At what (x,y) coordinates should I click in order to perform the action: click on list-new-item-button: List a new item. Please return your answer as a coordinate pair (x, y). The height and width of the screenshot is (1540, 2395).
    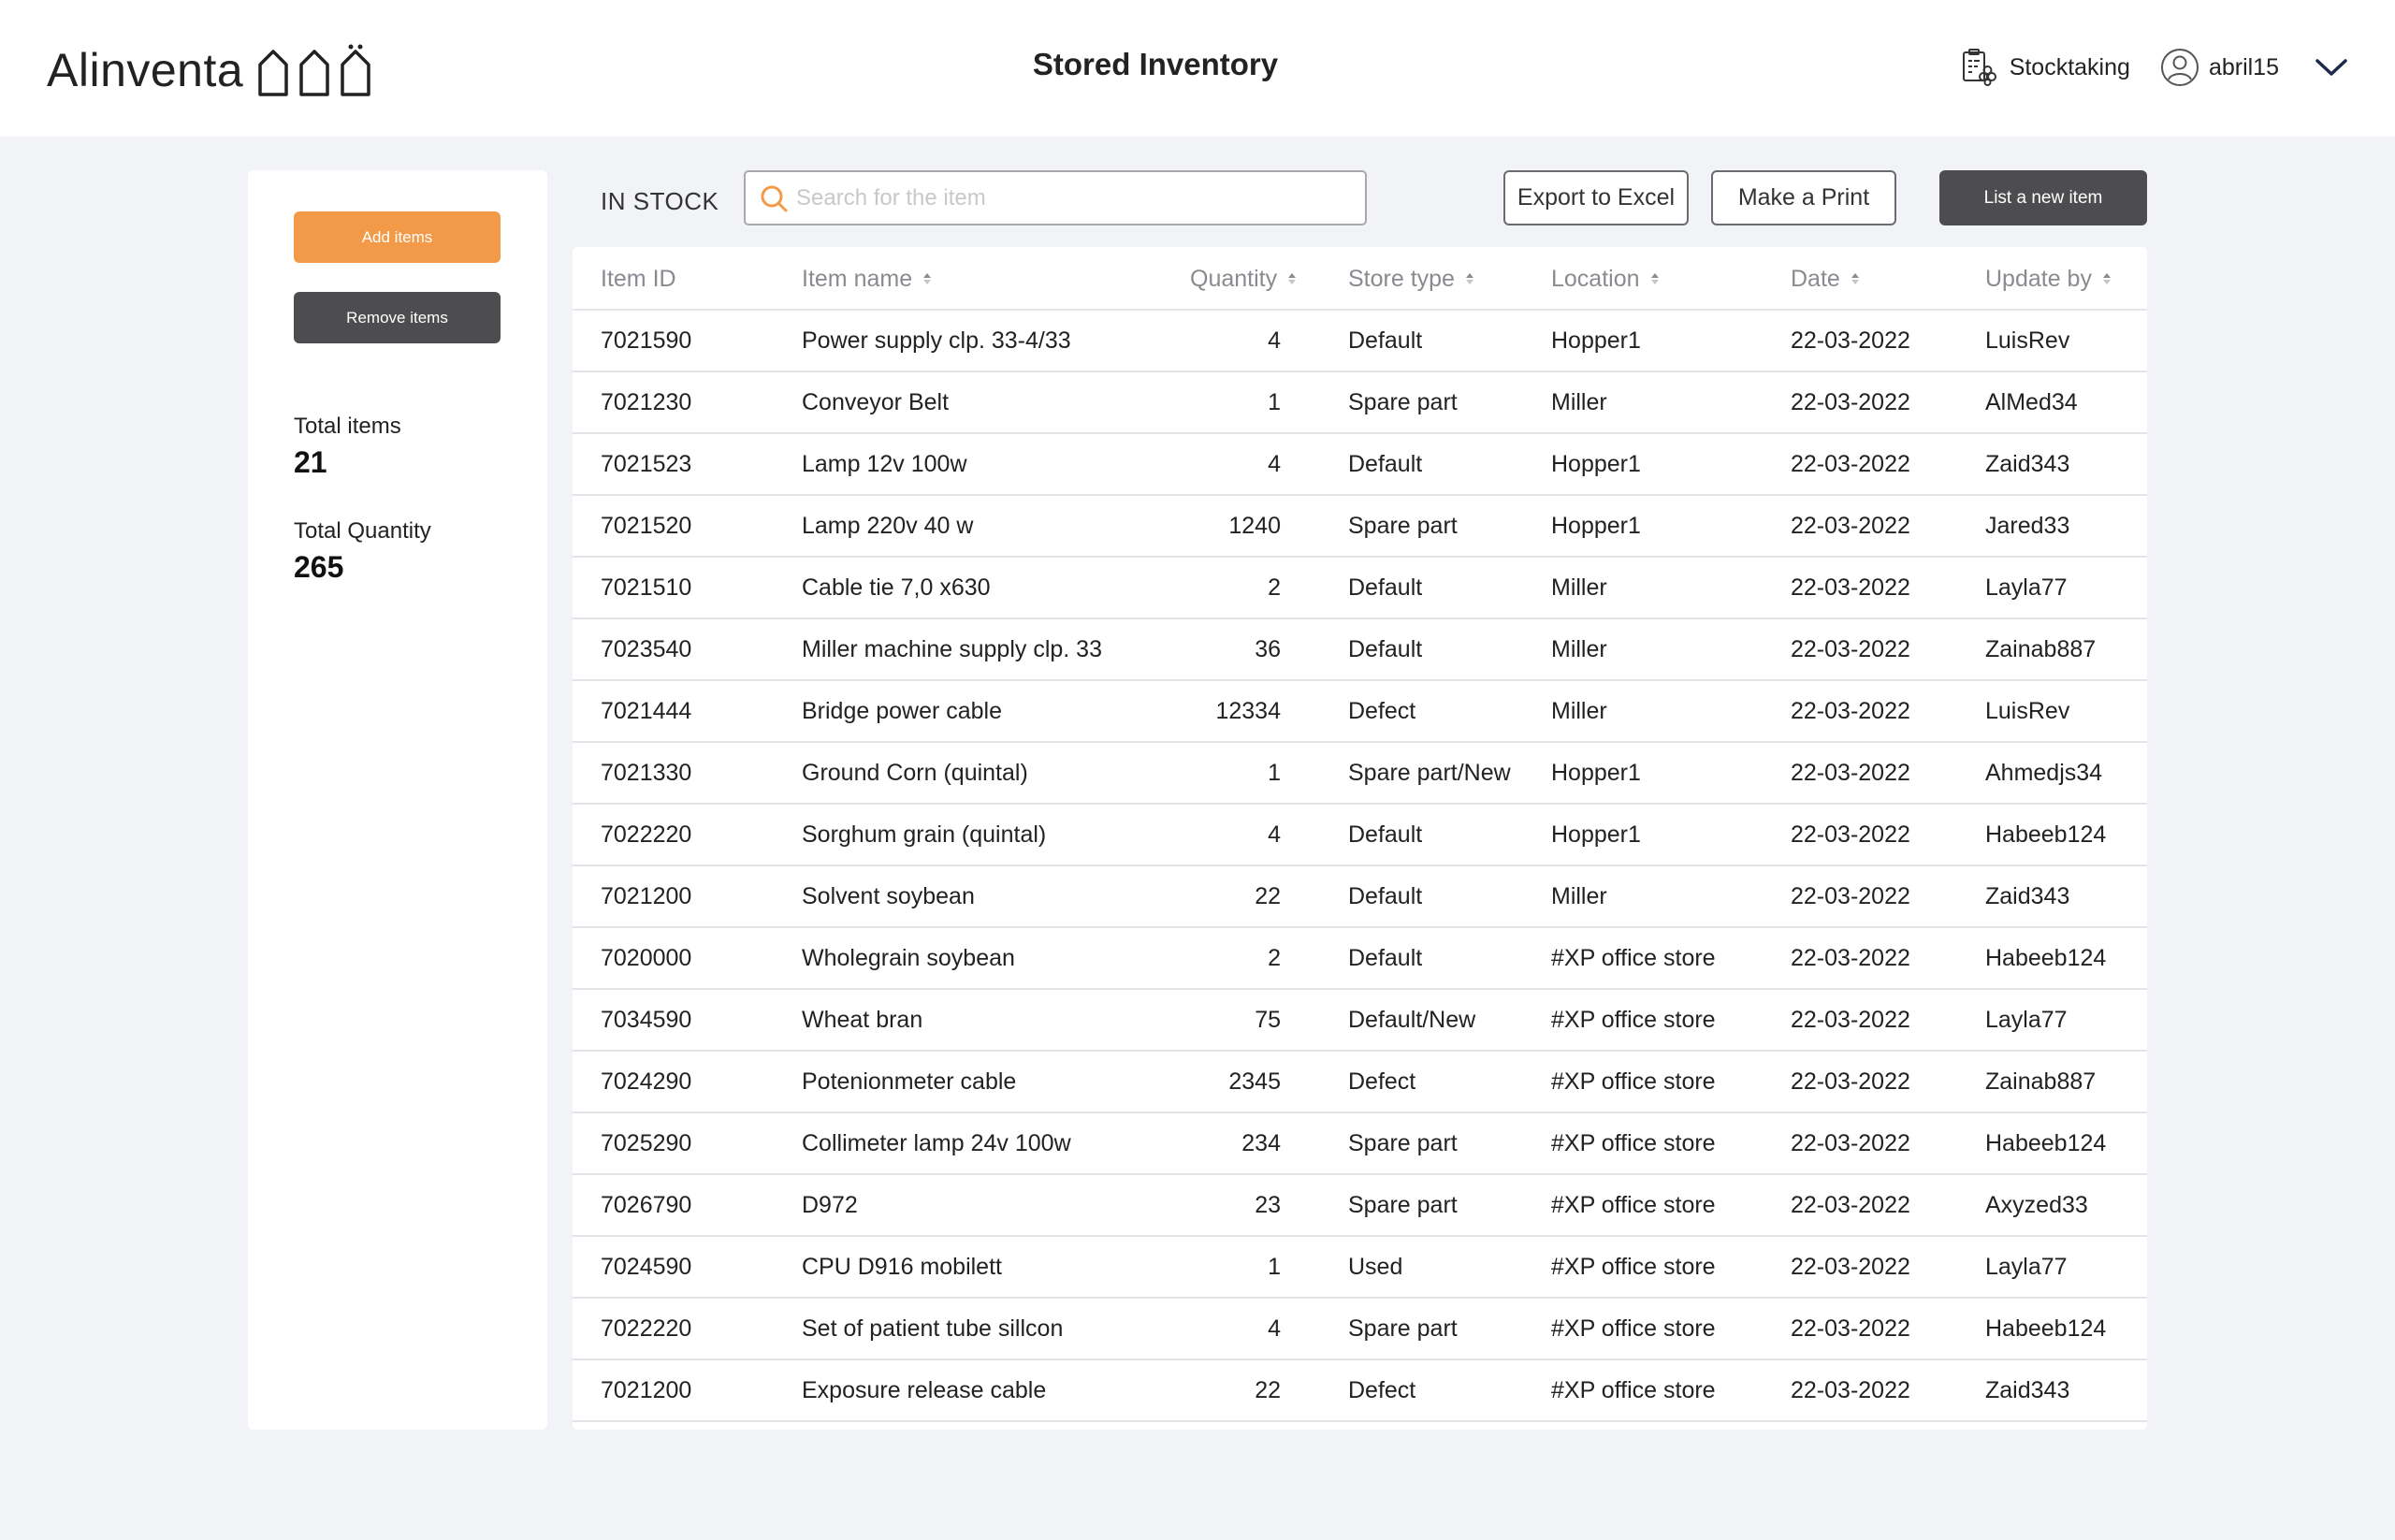
    Looking at the image, I should click on (2043, 198).